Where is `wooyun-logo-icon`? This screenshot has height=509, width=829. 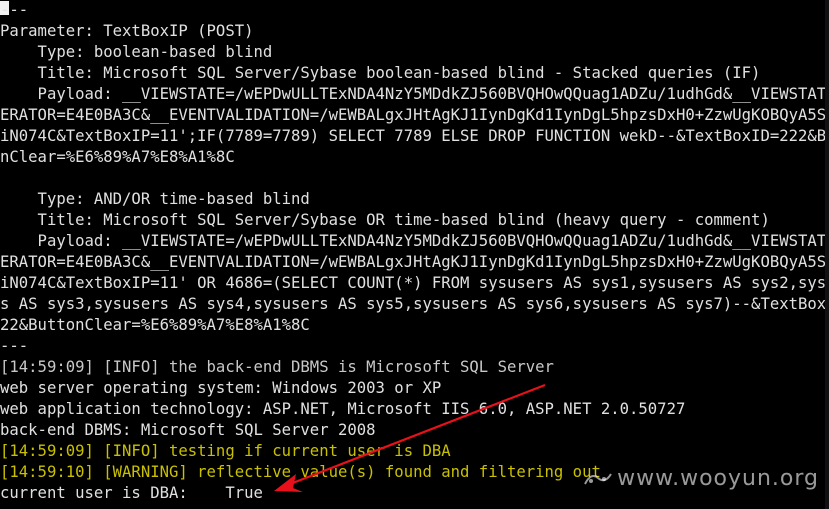 wooyun-logo-icon is located at coordinates (598, 478).